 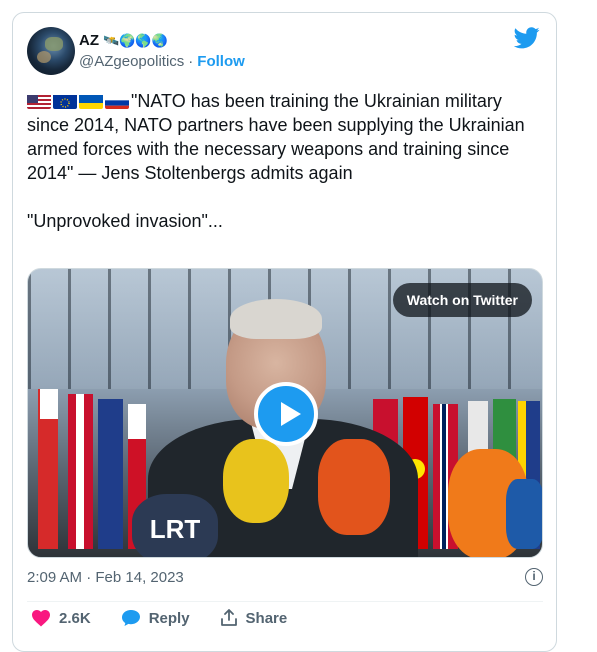 What do you see at coordinates (135, 40) in the screenshot?
I see `name-emoji: 🛰️🌍🌎🌏` at bounding box center [135, 40].